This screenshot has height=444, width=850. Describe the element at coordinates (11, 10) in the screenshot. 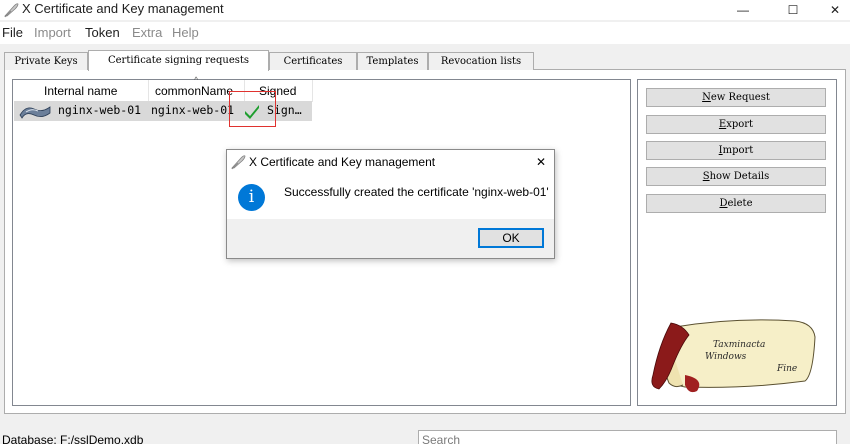

I see `app-feather-icon` at that location.